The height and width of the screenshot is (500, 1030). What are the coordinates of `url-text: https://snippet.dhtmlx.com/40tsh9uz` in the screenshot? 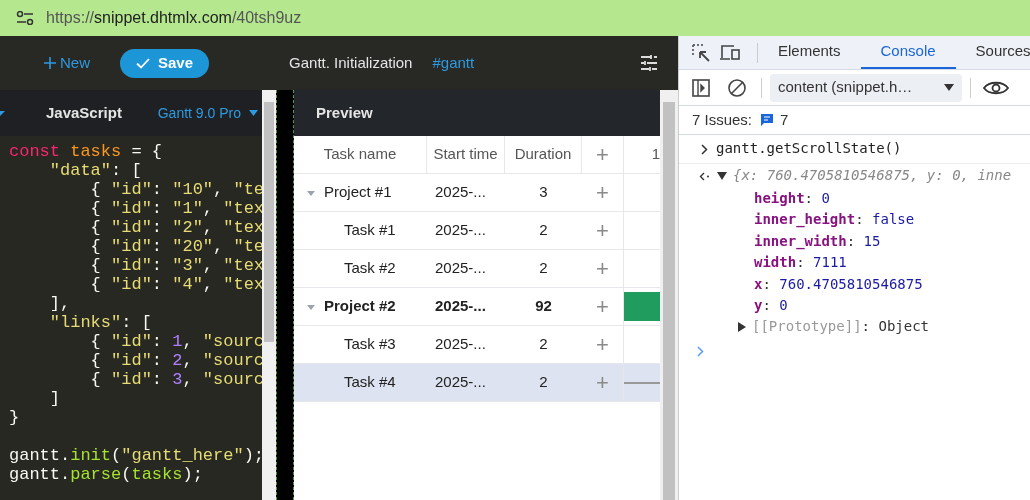 It's located at (174, 18).